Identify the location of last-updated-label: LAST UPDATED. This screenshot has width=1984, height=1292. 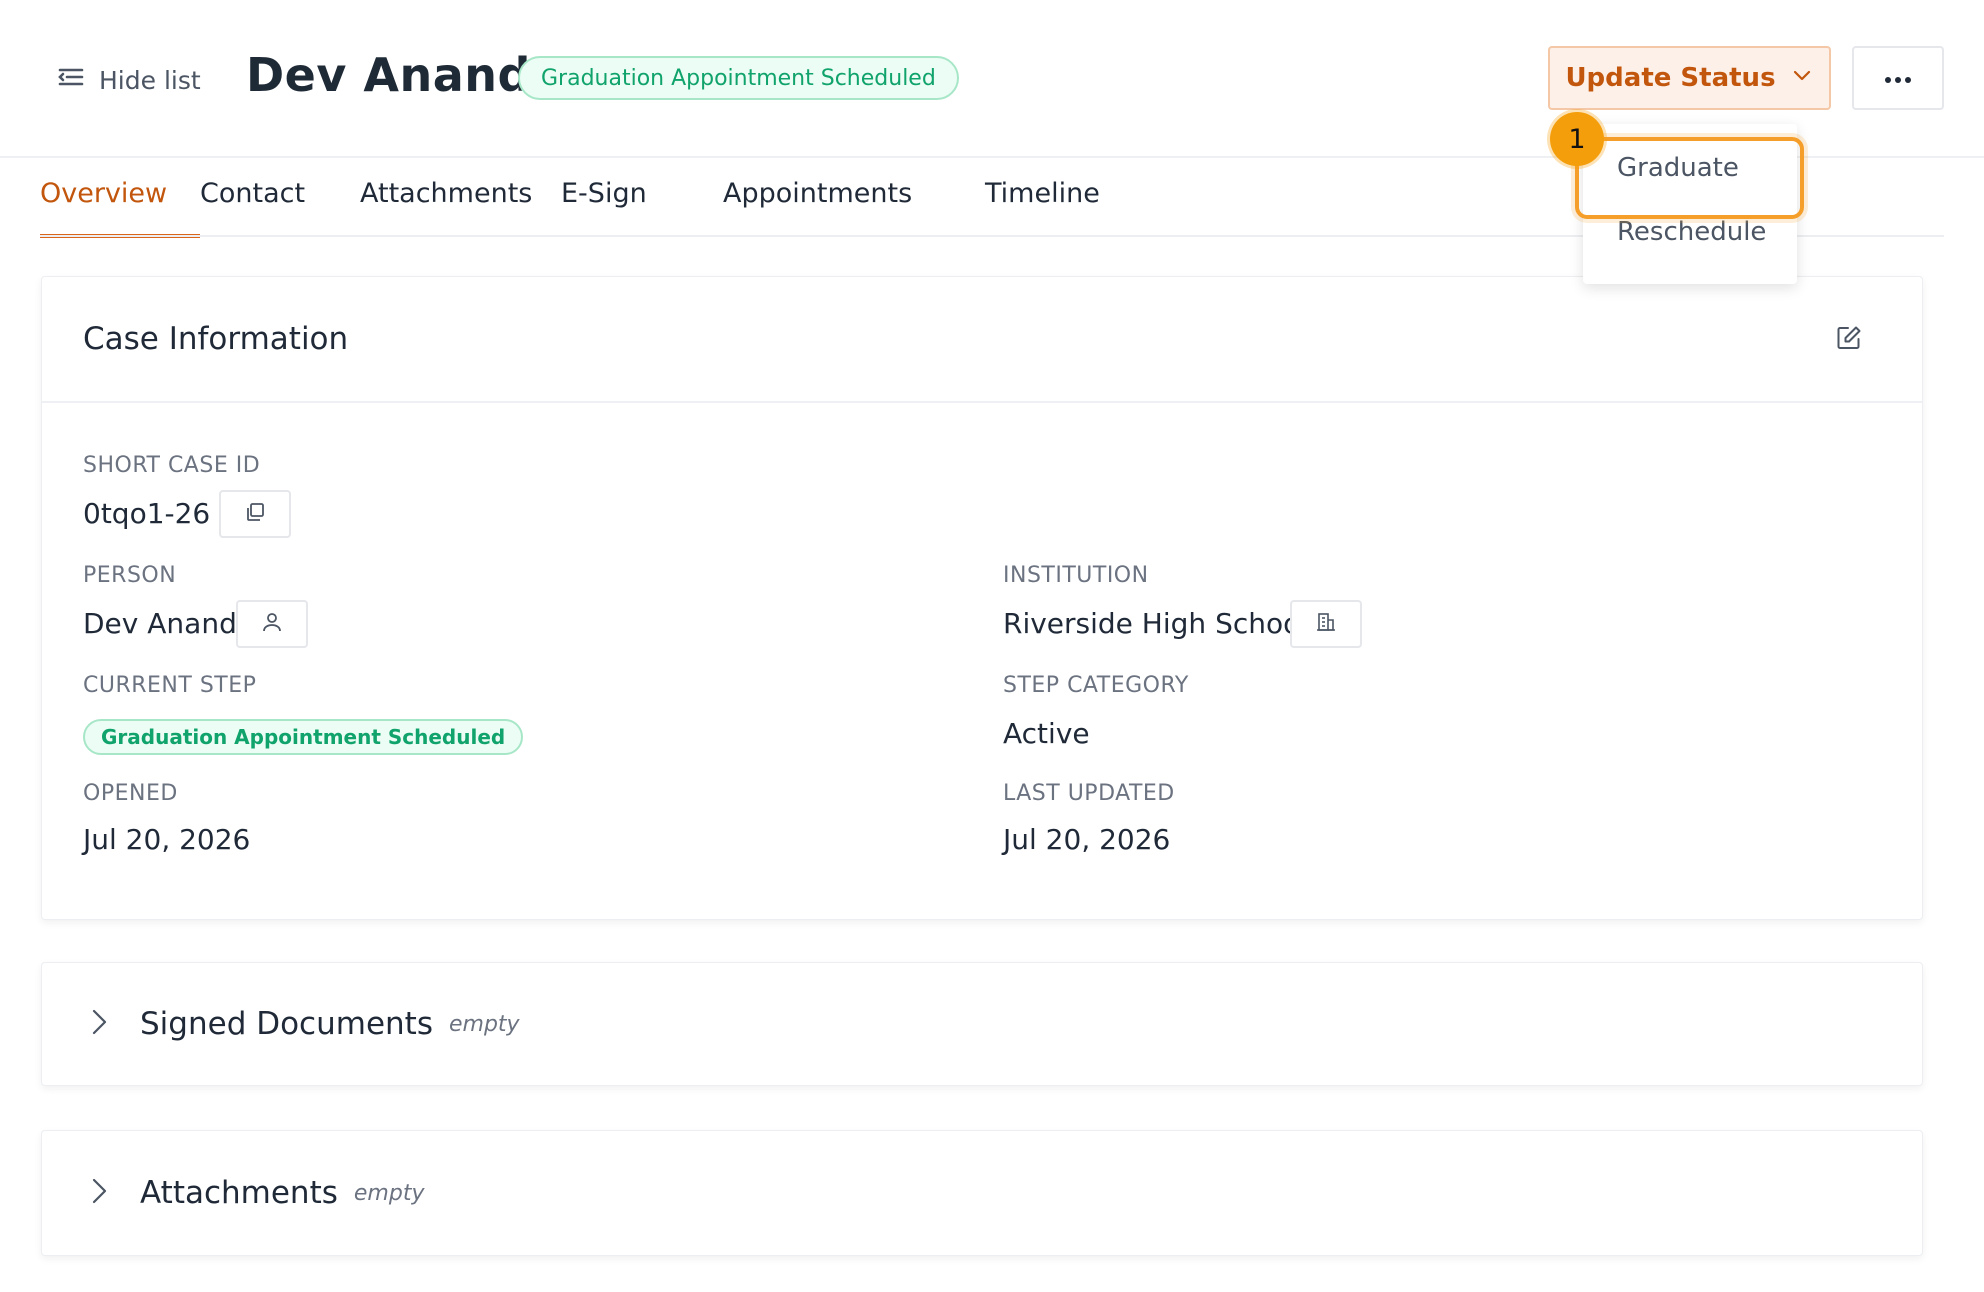
(1089, 793).